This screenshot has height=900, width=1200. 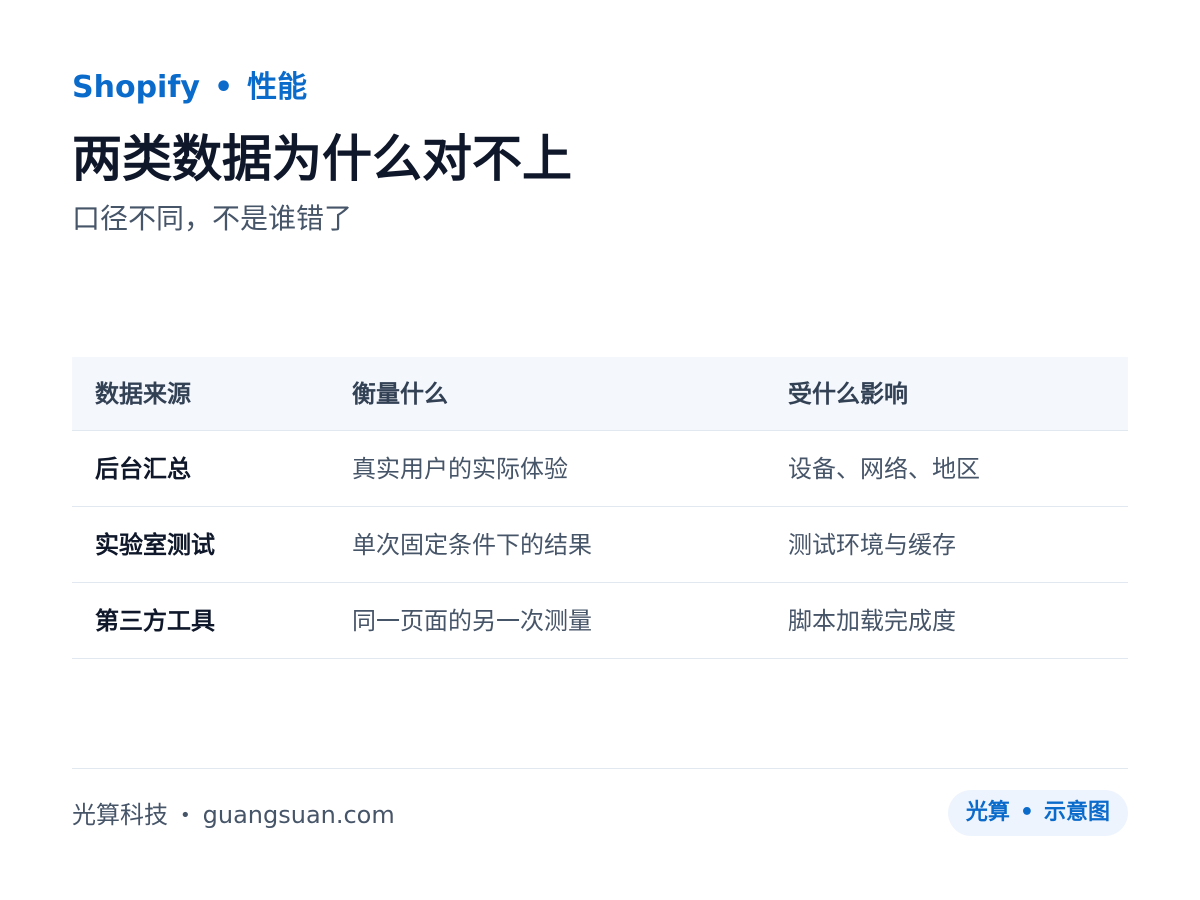 I want to click on eyebrow: Shopify • 性能, so click(x=189, y=88).